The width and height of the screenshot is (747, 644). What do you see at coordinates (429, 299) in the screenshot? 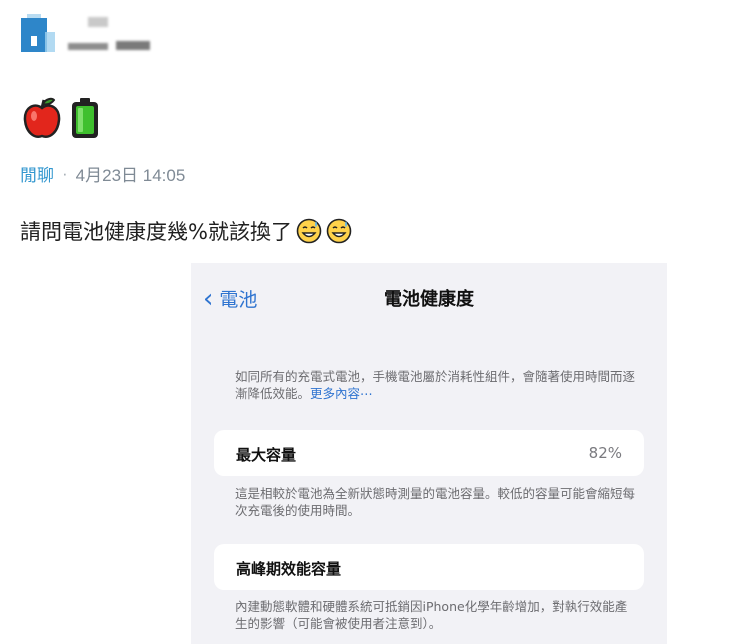
I see `screen-title: 電池健康度` at bounding box center [429, 299].